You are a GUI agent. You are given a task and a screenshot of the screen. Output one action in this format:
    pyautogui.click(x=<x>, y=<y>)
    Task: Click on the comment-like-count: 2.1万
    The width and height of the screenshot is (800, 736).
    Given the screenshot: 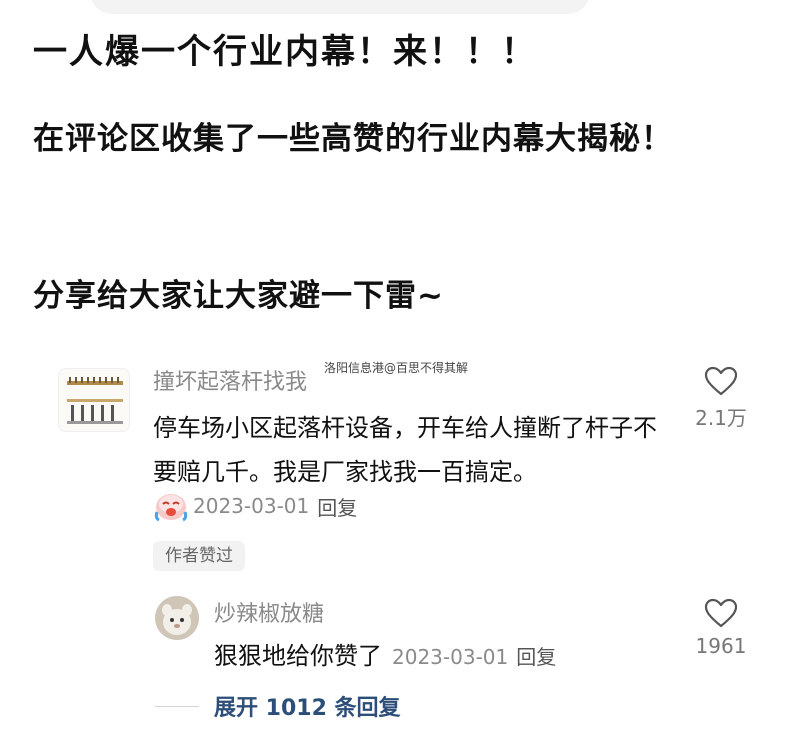 What is the action you would take?
    pyautogui.click(x=721, y=418)
    